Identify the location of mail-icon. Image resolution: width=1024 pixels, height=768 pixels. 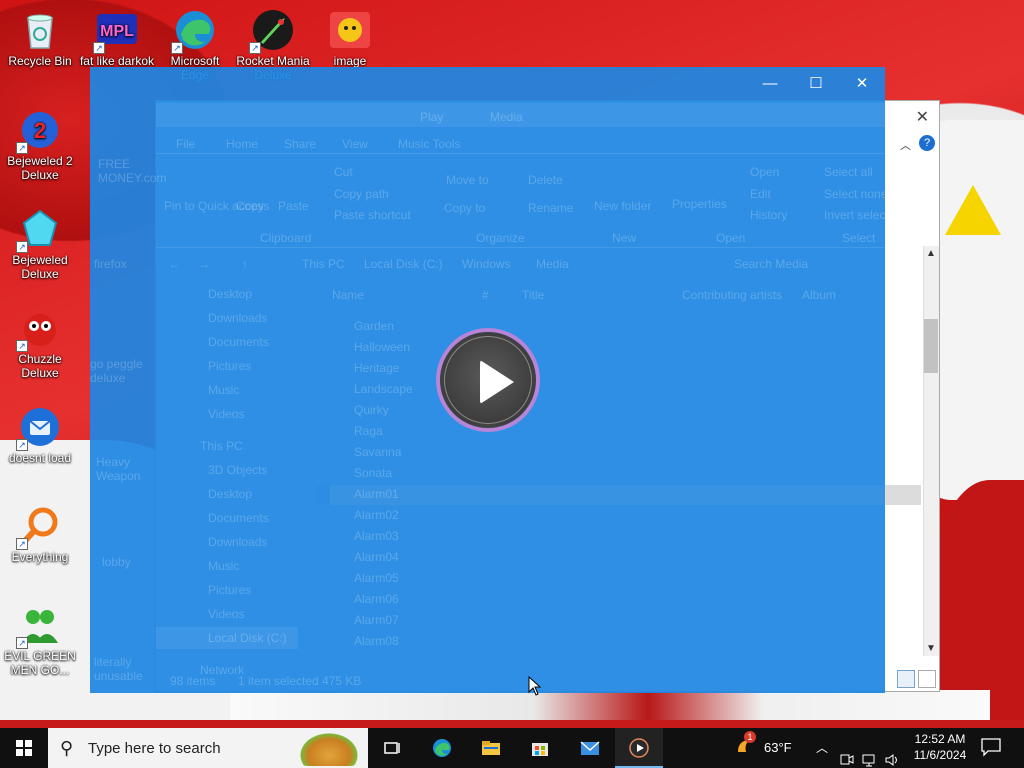
(590, 748).